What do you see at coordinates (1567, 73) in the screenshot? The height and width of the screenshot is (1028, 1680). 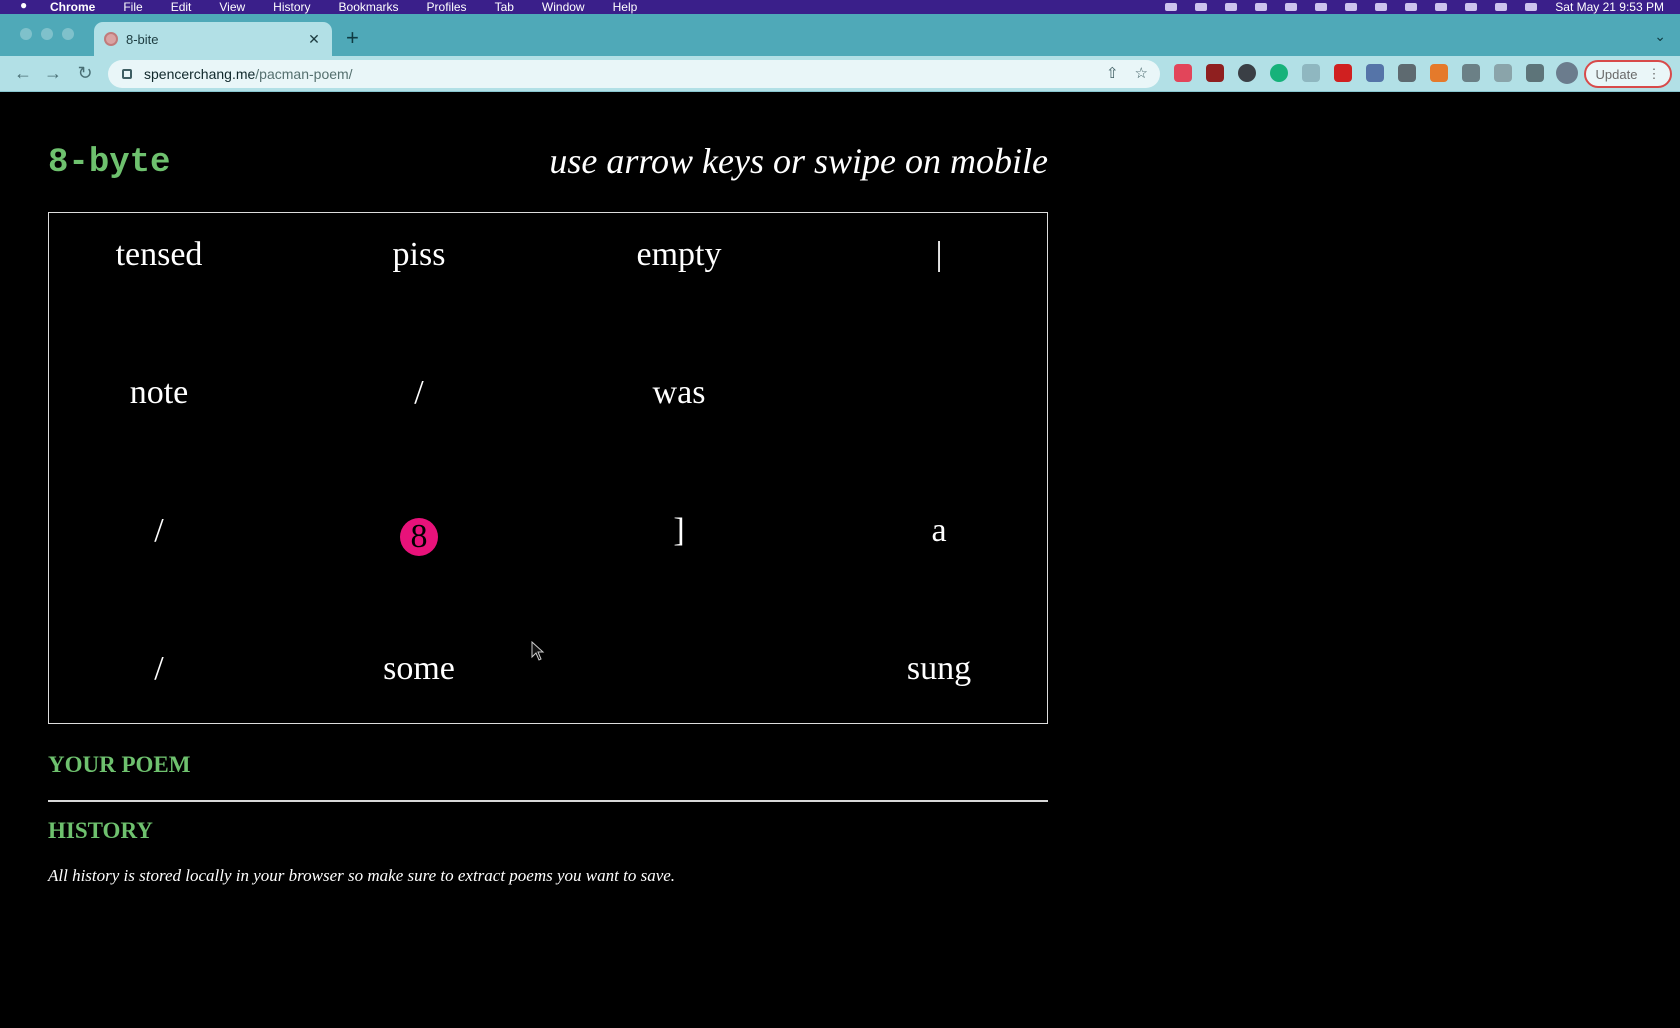 I see `profile-avatar` at bounding box center [1567, 73].